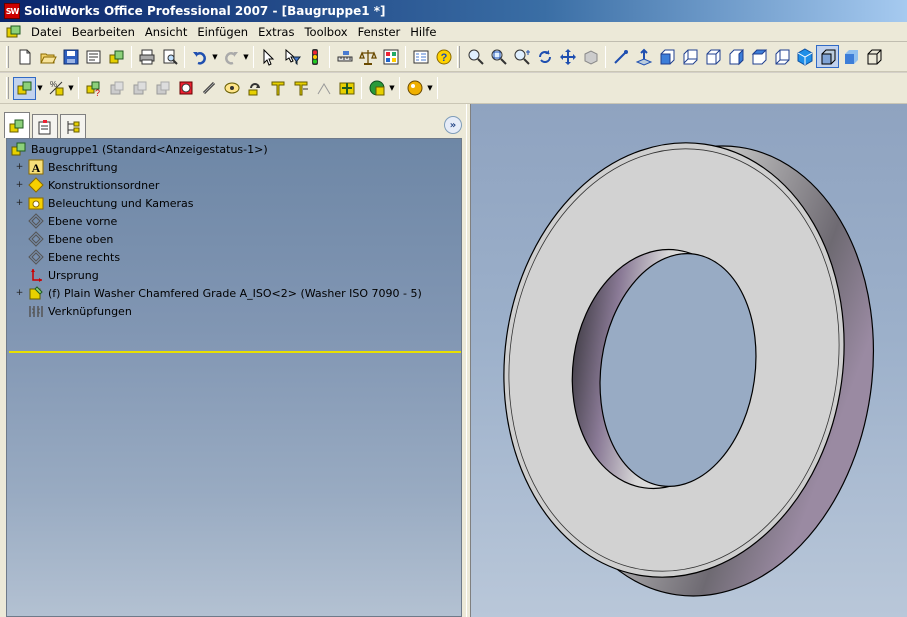 This screenshot has width=907, height=617. What do you see at coordinates (116, 56) in the screenshot?
I see `make-assembly-icon` at bounding box center [116, 56].